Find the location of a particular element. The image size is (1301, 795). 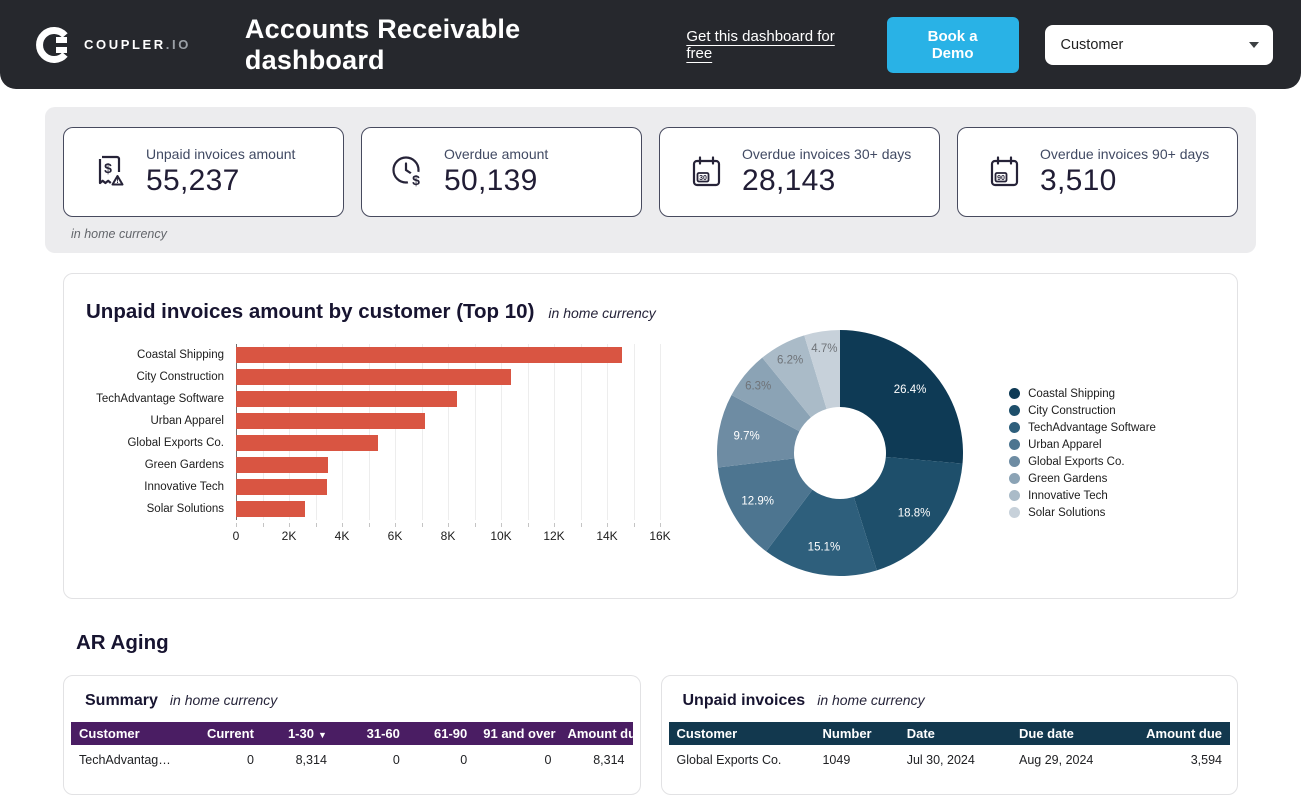

bar-chart-plot: 0 2K 4K 6K 8K 10K 12K 14K 16K is located at coordinates (452, 460).